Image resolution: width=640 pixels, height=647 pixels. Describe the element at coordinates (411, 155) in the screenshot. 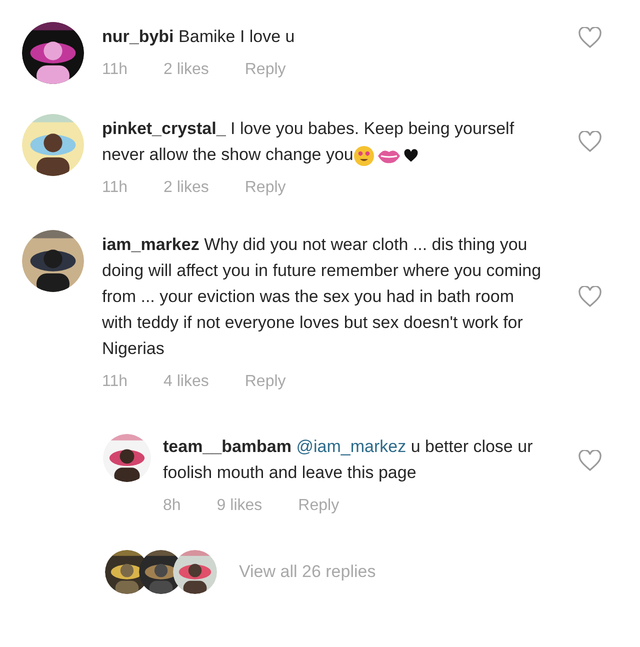

I see `heart-emoji-icon` at that location.